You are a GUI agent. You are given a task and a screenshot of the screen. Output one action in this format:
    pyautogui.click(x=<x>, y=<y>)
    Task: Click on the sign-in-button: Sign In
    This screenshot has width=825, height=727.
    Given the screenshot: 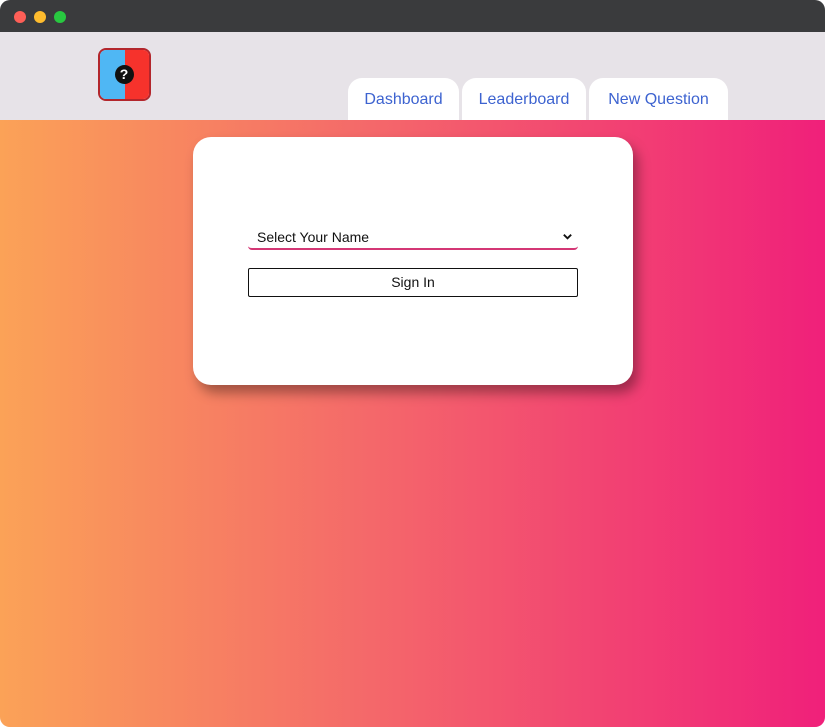 What is the action you would take?
    pyautogui.click(x=413, y=282)
    